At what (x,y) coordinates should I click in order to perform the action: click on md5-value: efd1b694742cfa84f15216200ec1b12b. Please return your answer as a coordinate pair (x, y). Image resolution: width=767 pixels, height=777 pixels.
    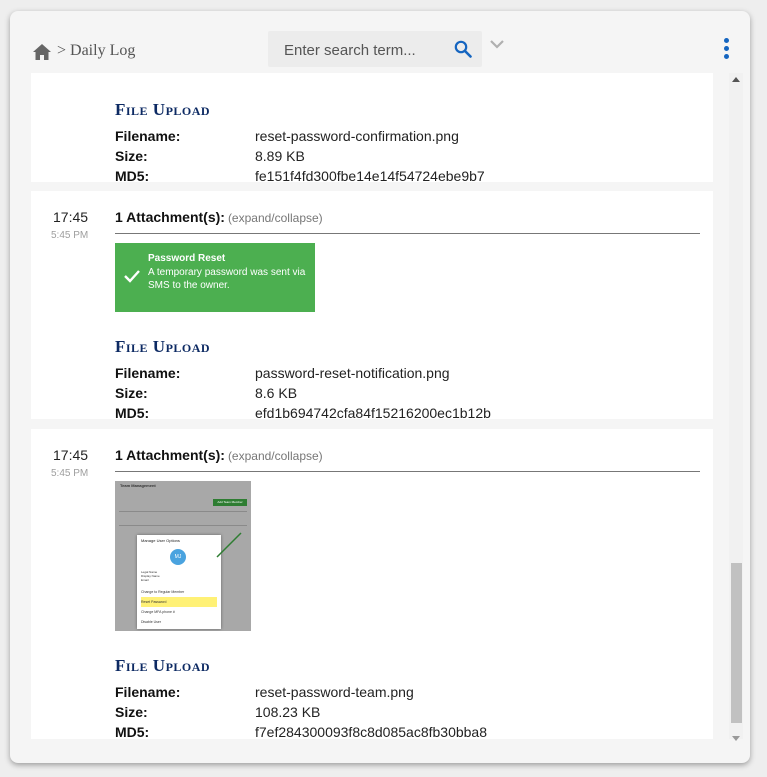
    Looking at the image, I should click on (373, 413).